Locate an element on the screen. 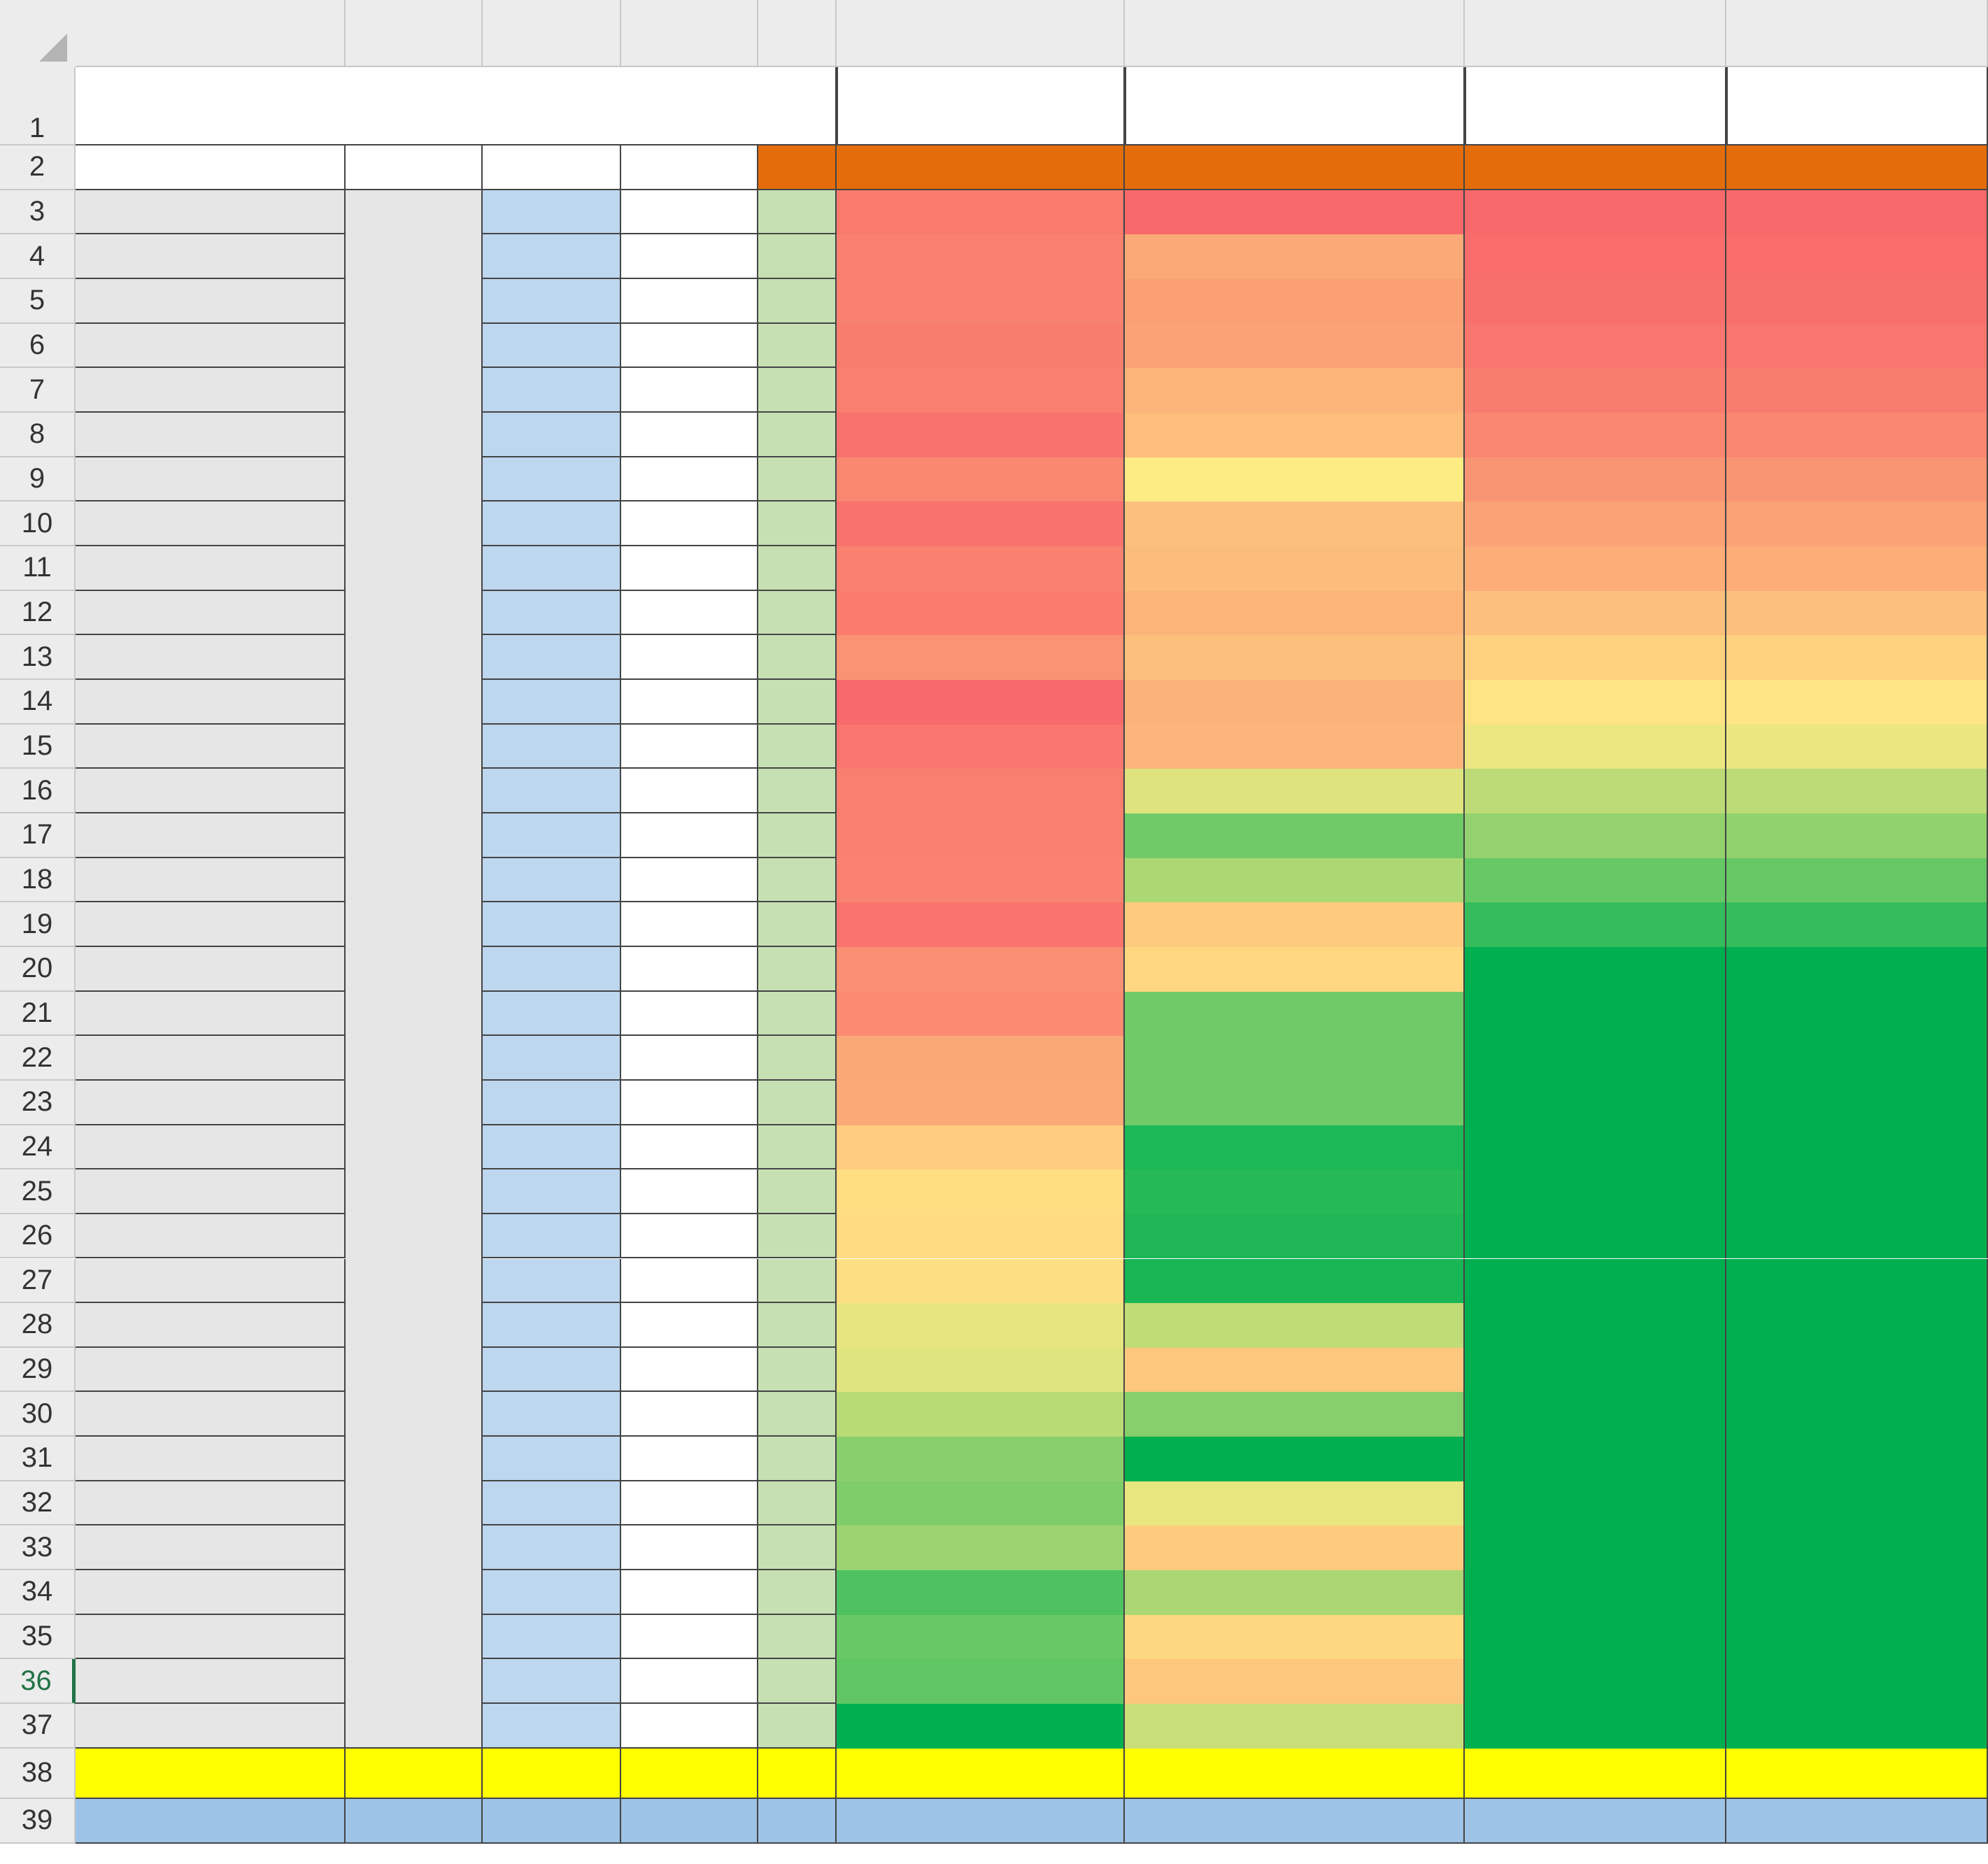 The height and width of the screenshot is (1864, 1988). row-header-6: 6 is located at coordinates (38, 346).